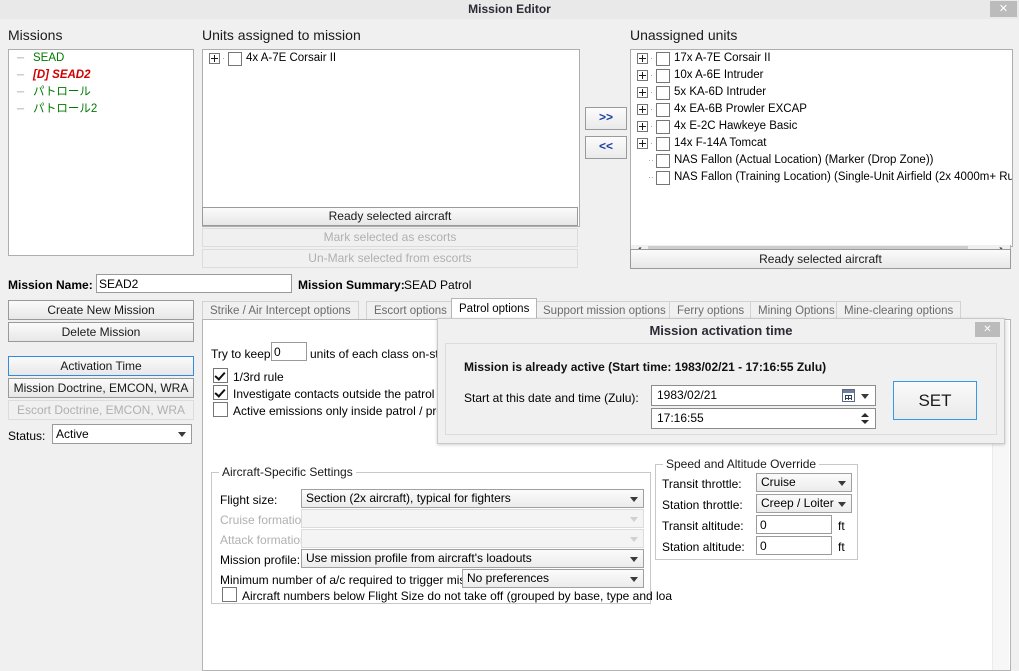 The width and height of the screenshot is (1019, 671). I want to click on tab-mine-clearing-options: Mine-clearing options, so click(899, 310).